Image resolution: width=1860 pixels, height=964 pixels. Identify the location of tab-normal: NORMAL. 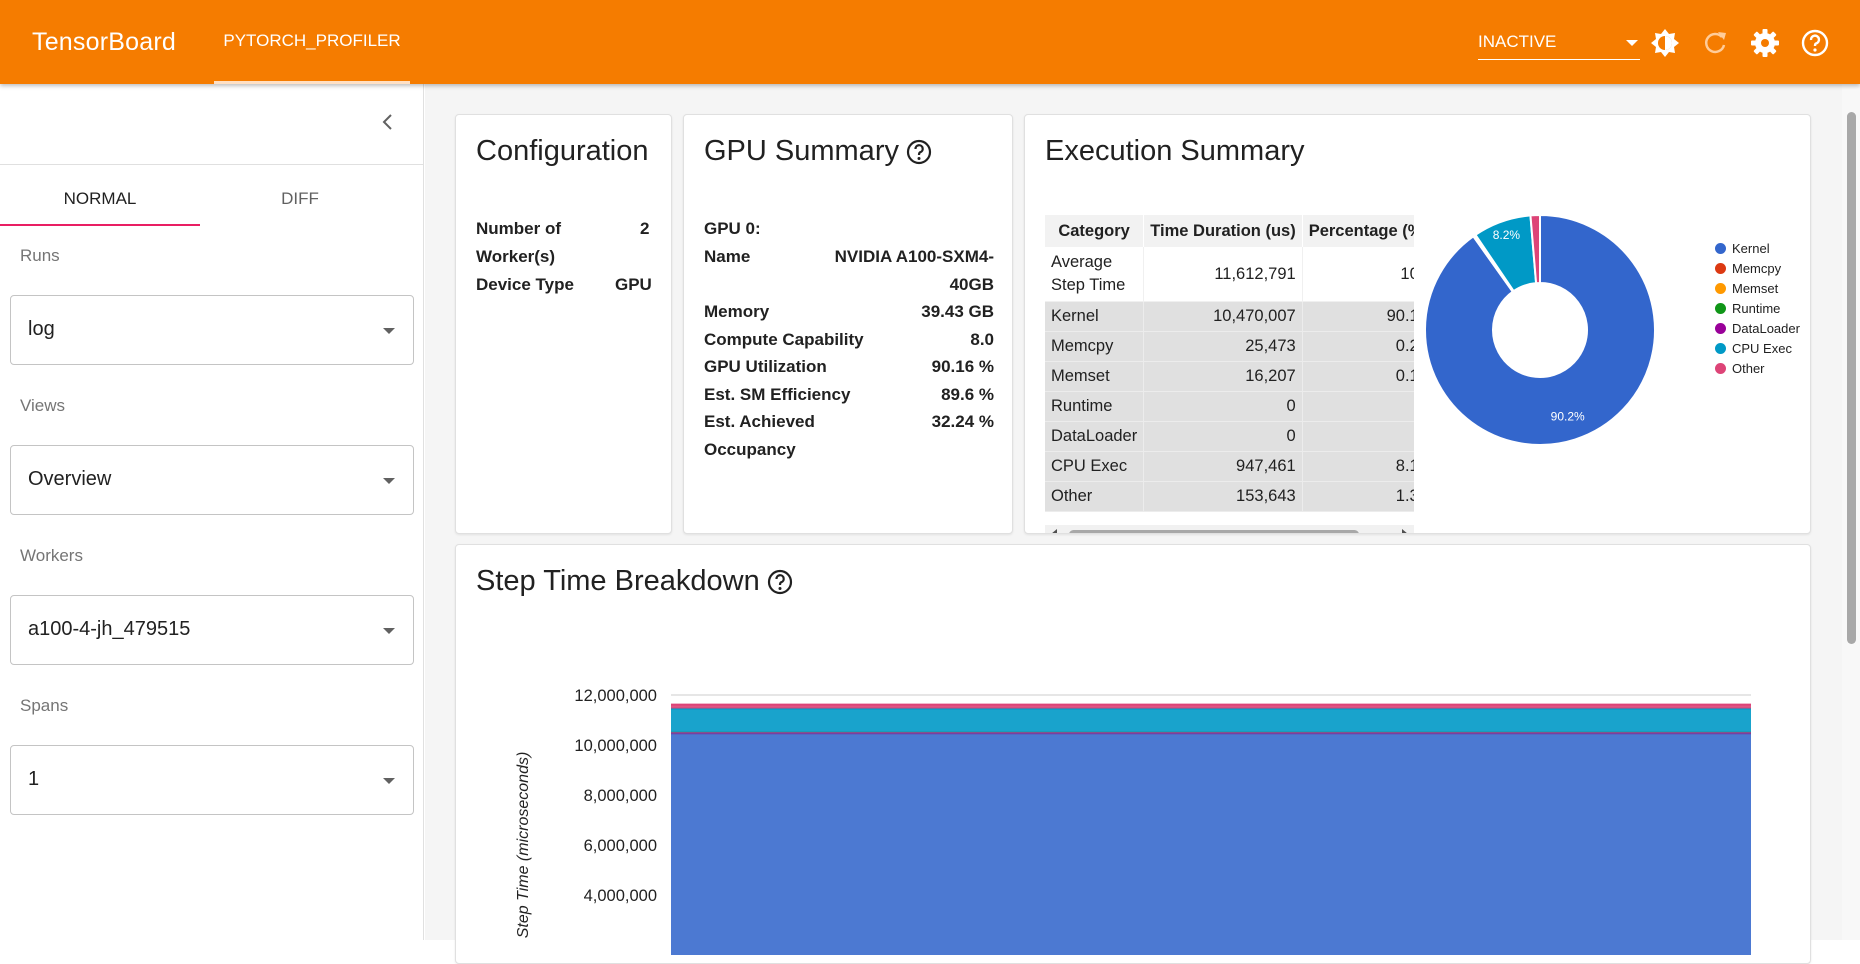
(100, 205).